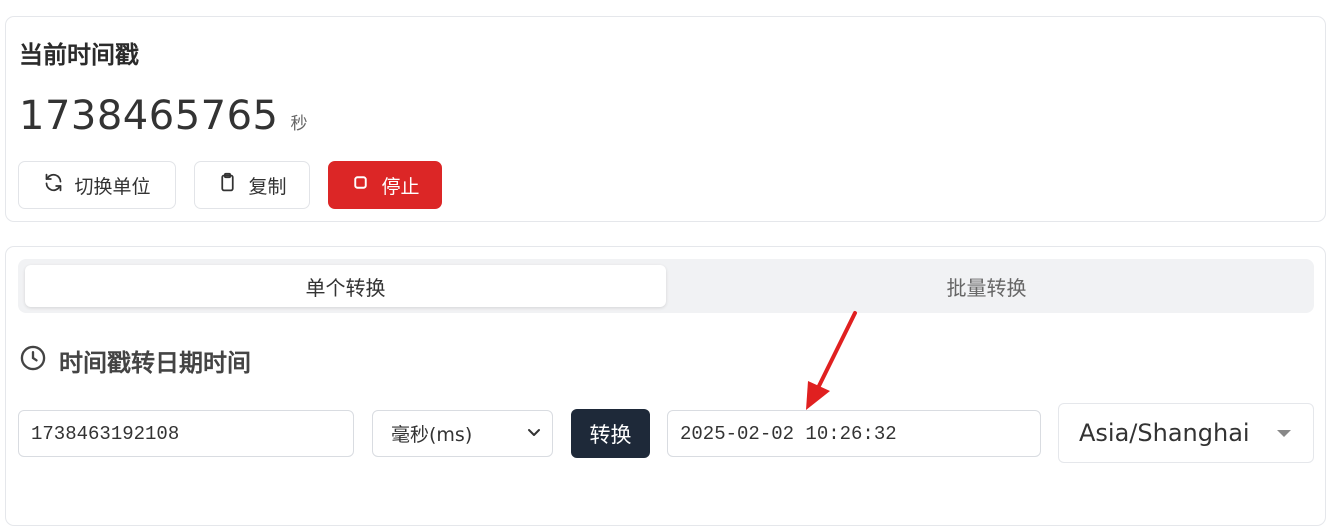  Describe the element at coordinates (155, 363) in the screenshot. I see `converter-title-text: 时间戳转日期时间` at that location.